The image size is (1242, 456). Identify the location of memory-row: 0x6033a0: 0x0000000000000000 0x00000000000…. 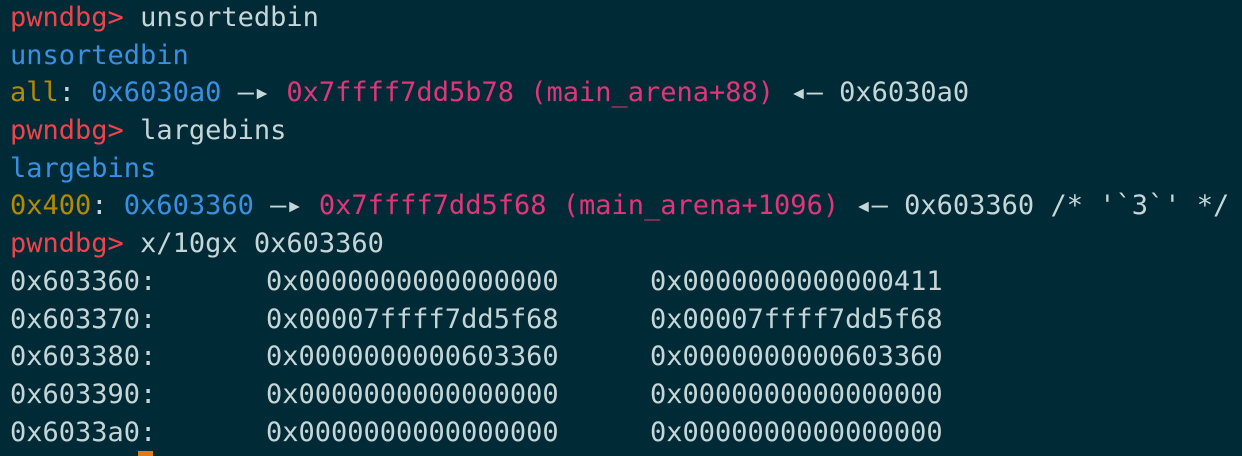
(621, 433).